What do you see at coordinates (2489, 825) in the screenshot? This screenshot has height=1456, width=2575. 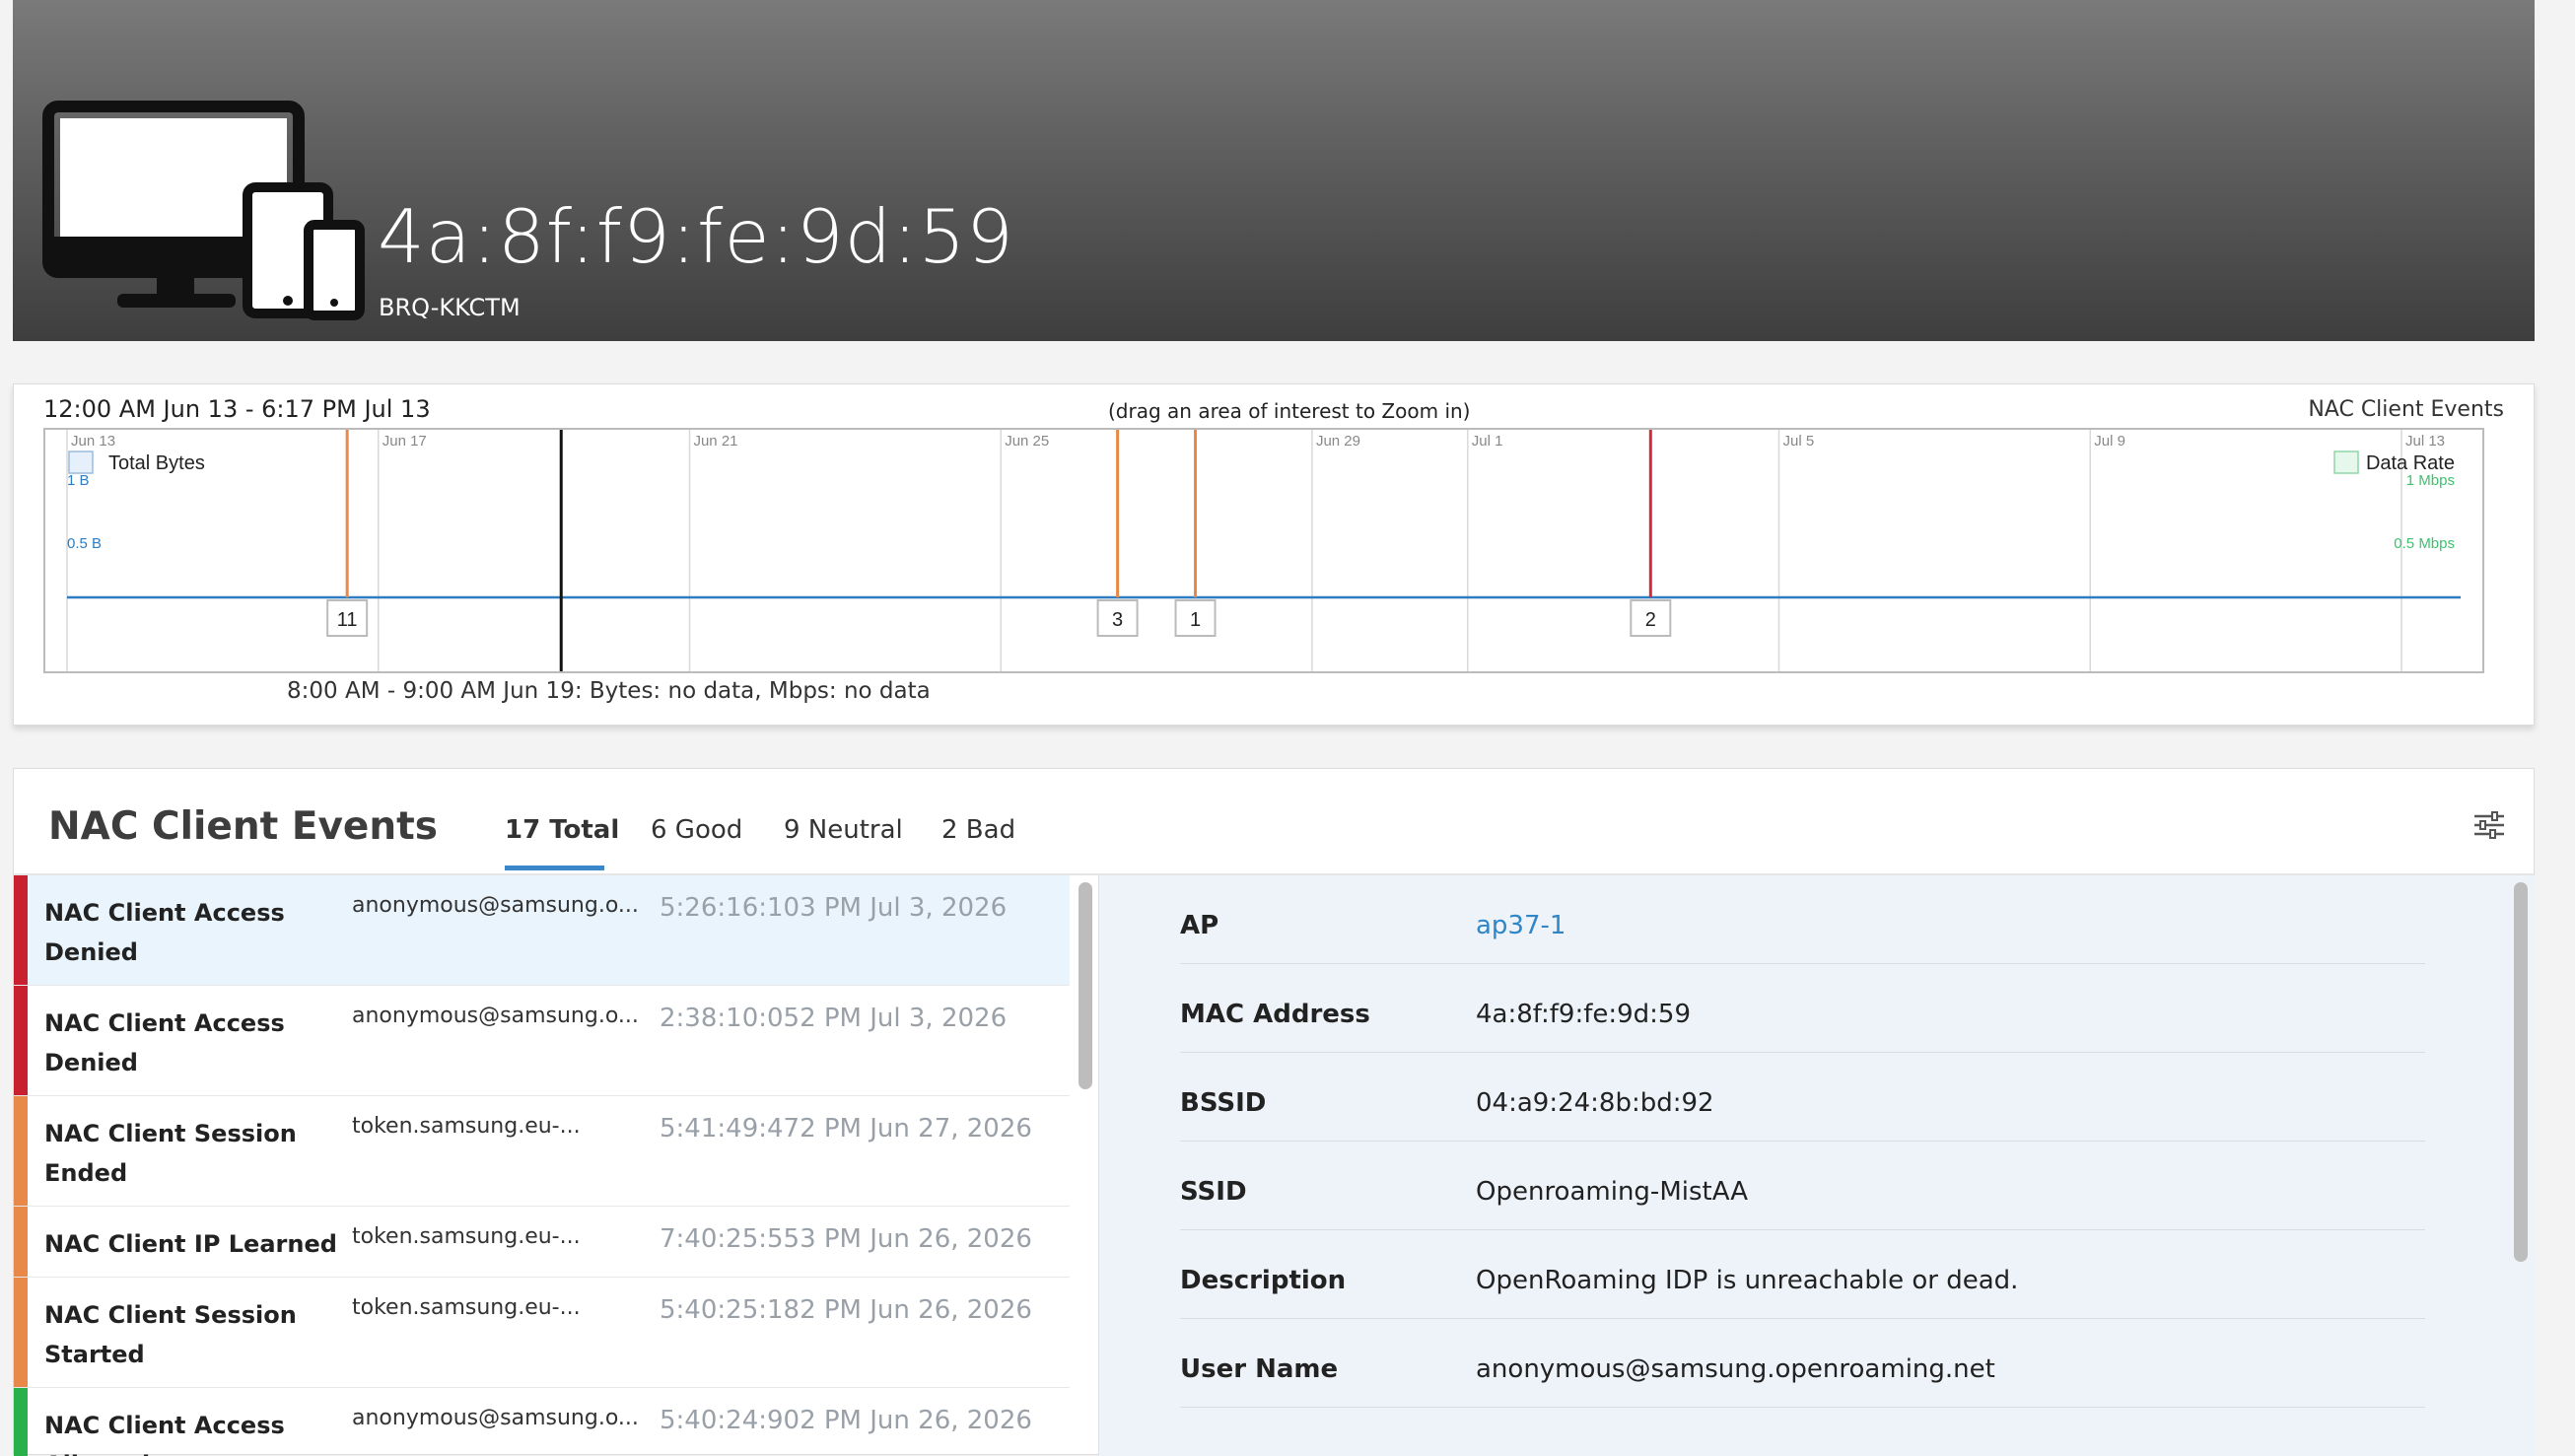 I see `filter-settings-icon` at bounding box center [2489, 825].